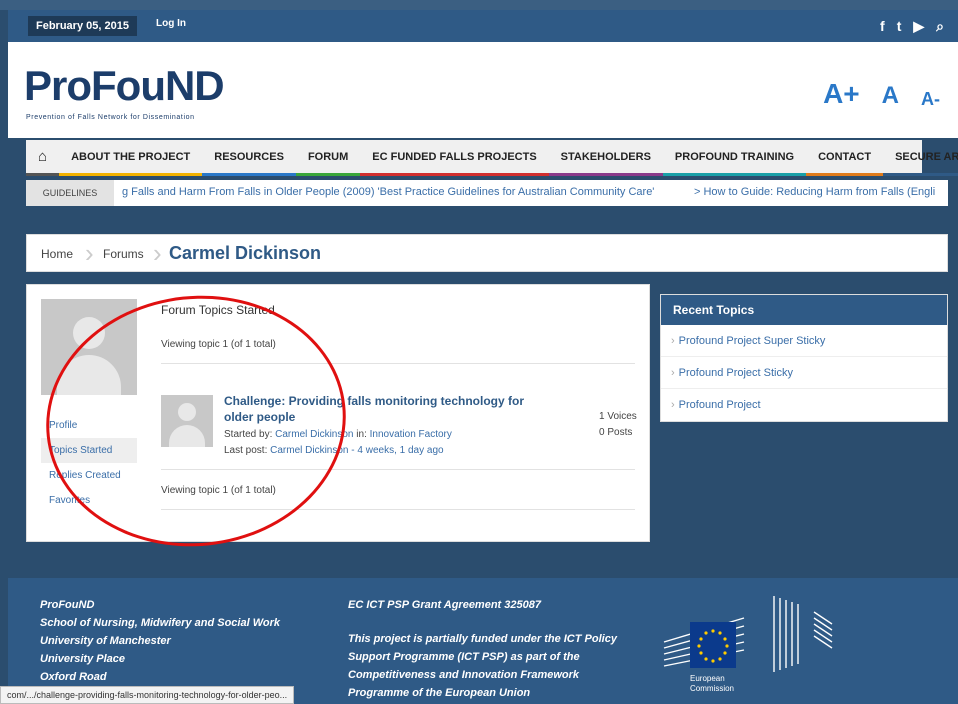  Describe the element at coordinates (314, 434) in the screenshot. I see `author-link: Carmel Dickinson` at that location.